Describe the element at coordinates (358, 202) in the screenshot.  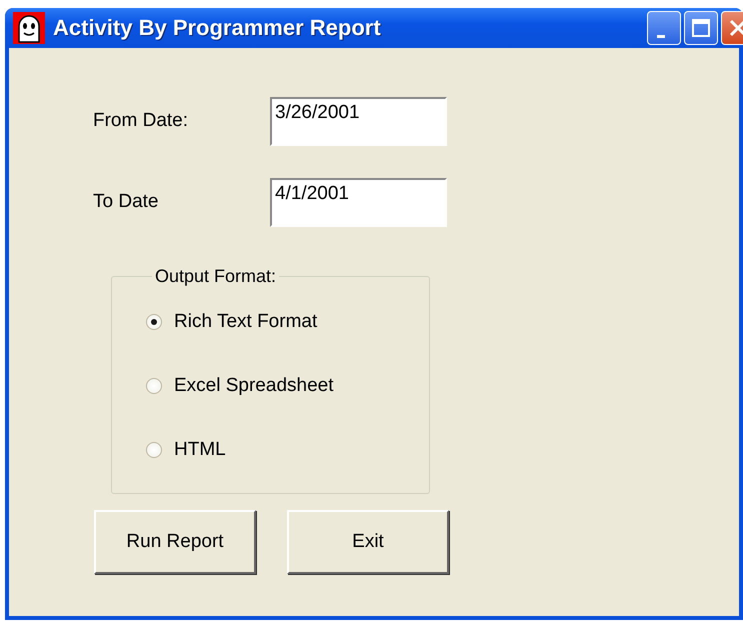
I see `date-field: 4/1/2001` at that location.